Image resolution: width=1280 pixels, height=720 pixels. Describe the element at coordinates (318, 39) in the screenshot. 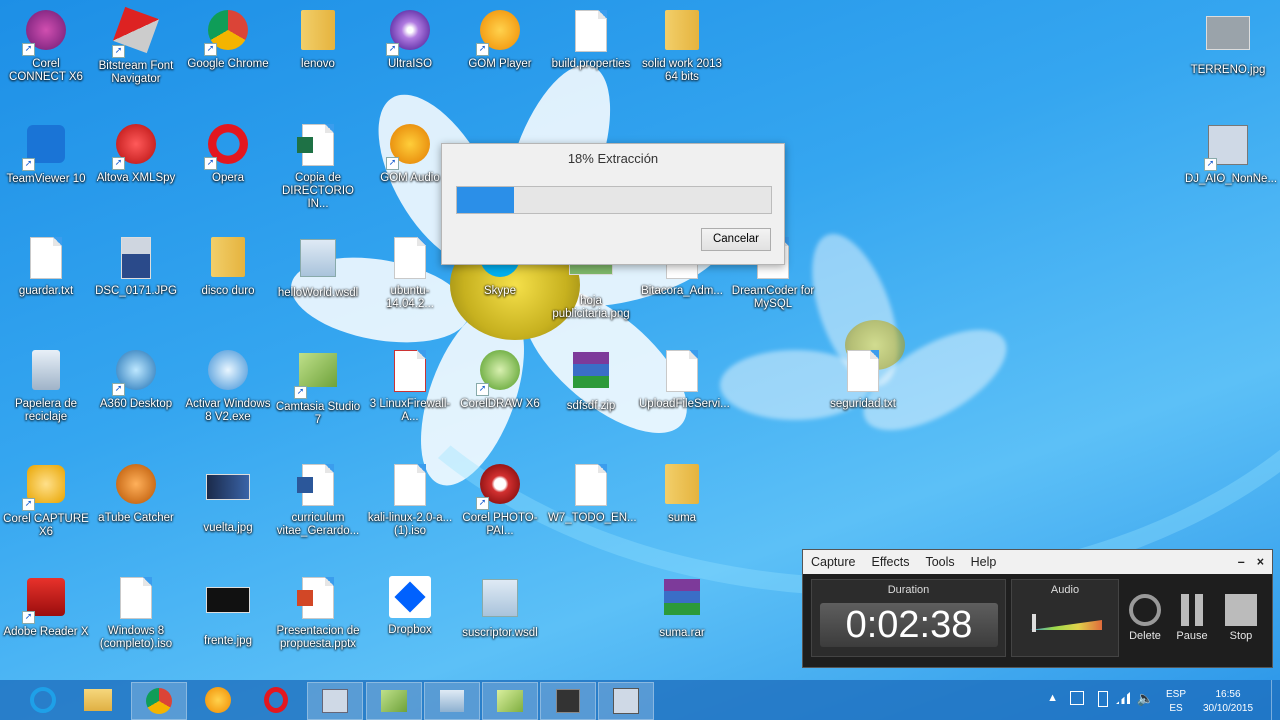

I see `desktop-icon-lenovo: lenovo` at that location.